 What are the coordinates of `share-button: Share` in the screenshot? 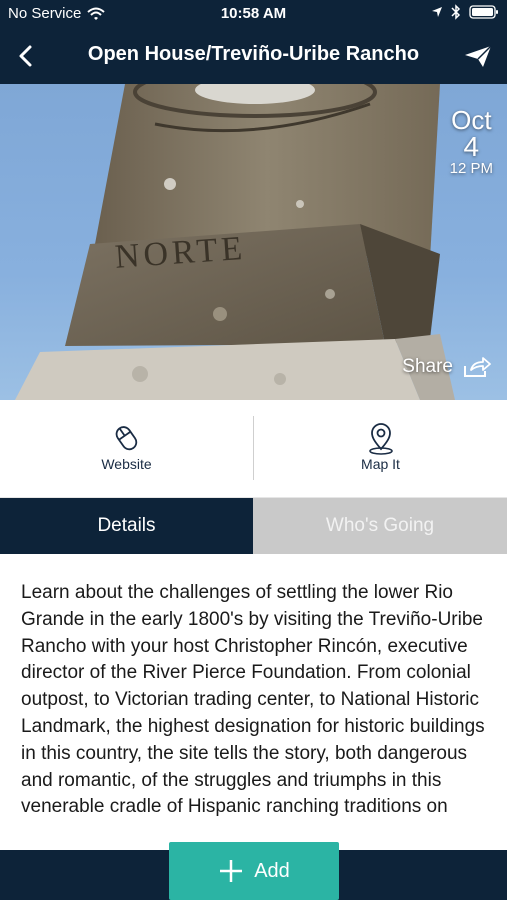 It's located at (446, 367).